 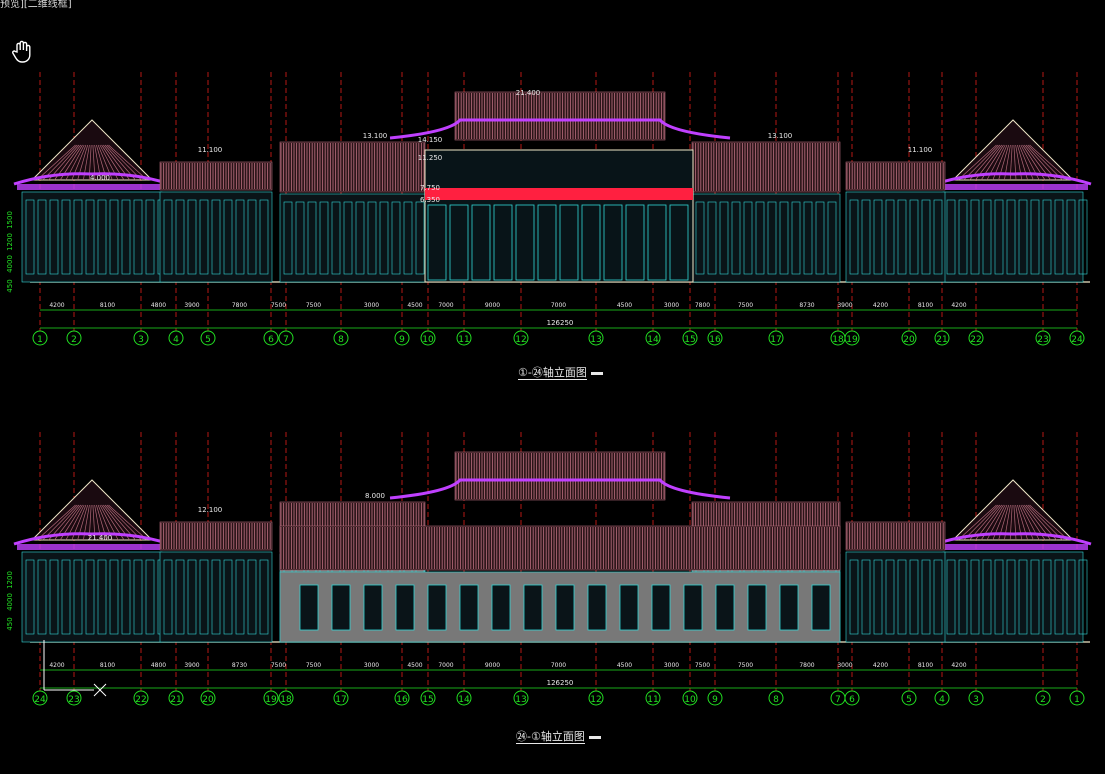 I want to click on elevation-height-label: 6.350, so click(x=430, y=200).